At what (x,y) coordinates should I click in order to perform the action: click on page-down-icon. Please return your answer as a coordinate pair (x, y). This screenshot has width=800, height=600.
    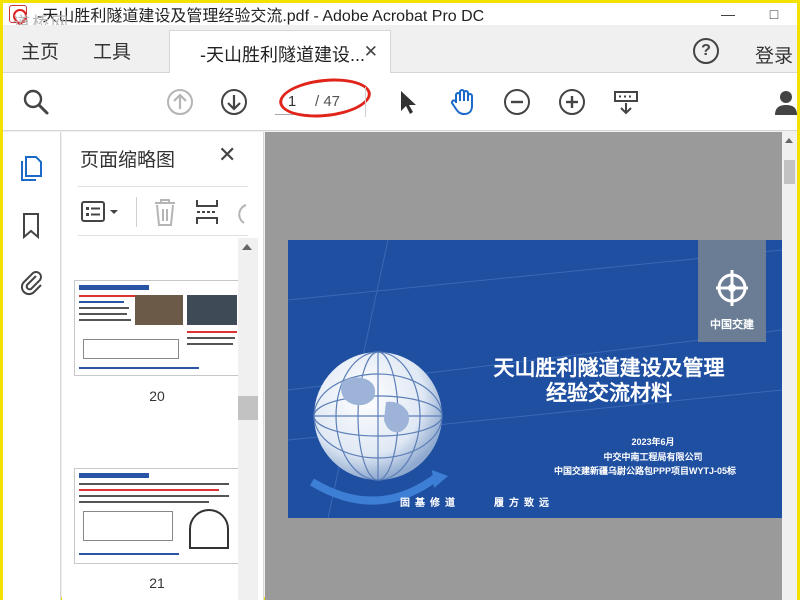
    Looking at the image, I should click on (234, 102).